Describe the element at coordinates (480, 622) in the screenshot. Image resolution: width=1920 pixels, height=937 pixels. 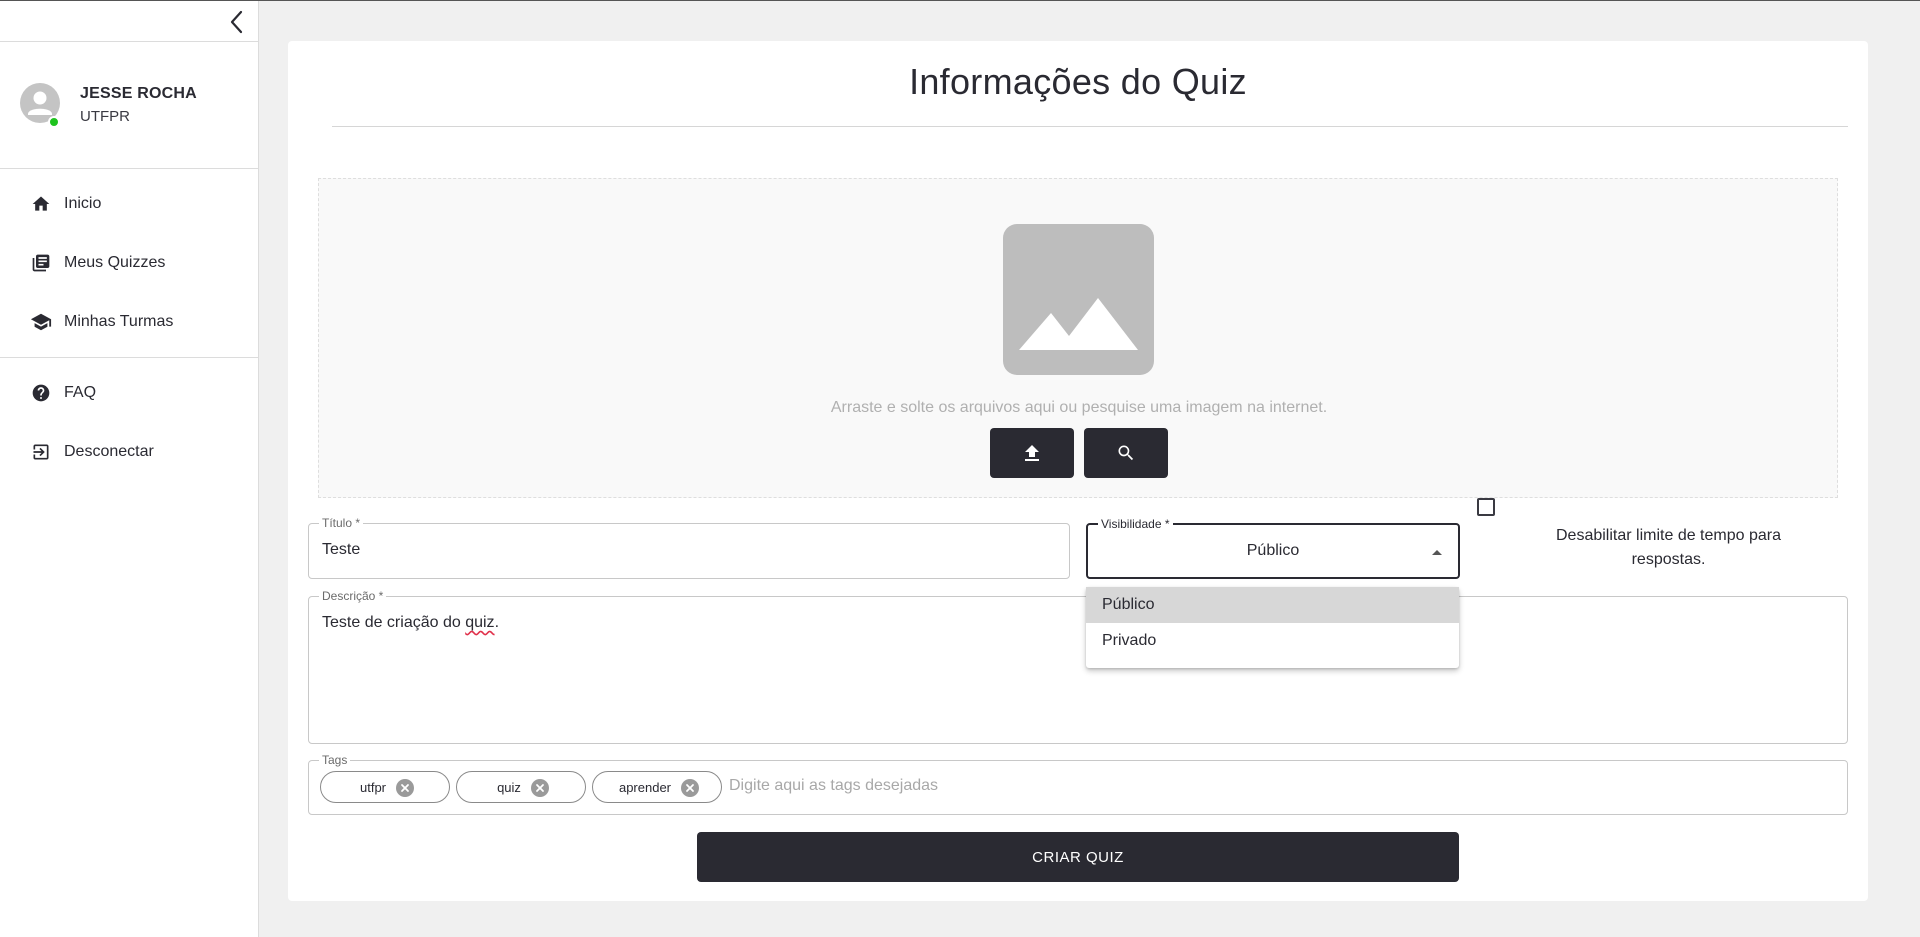
I see `misspelled-word: quiz` at that location.